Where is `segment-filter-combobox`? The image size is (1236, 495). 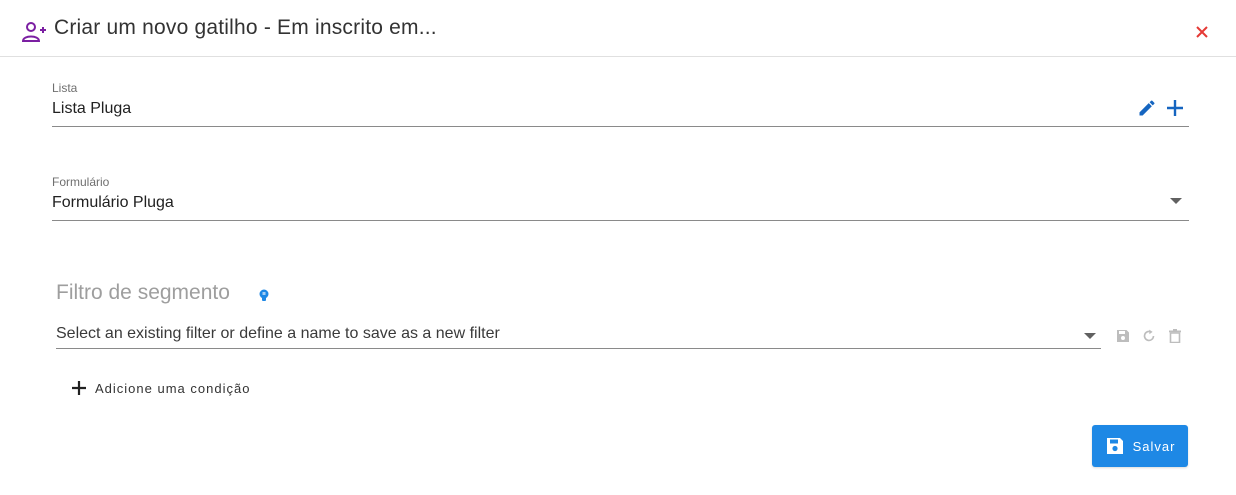
segment-filter-combobox is located at coordinates (578, 335).